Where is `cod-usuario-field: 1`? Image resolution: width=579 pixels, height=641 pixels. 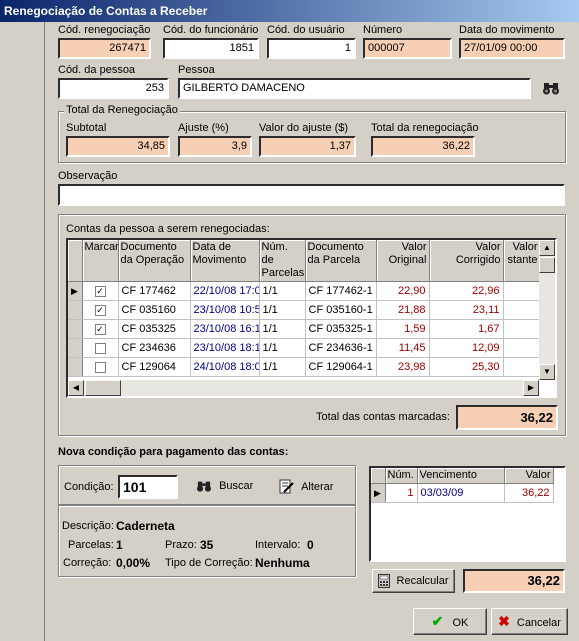 cod-usuario-field: 1 is located at coordinates (311, 48).